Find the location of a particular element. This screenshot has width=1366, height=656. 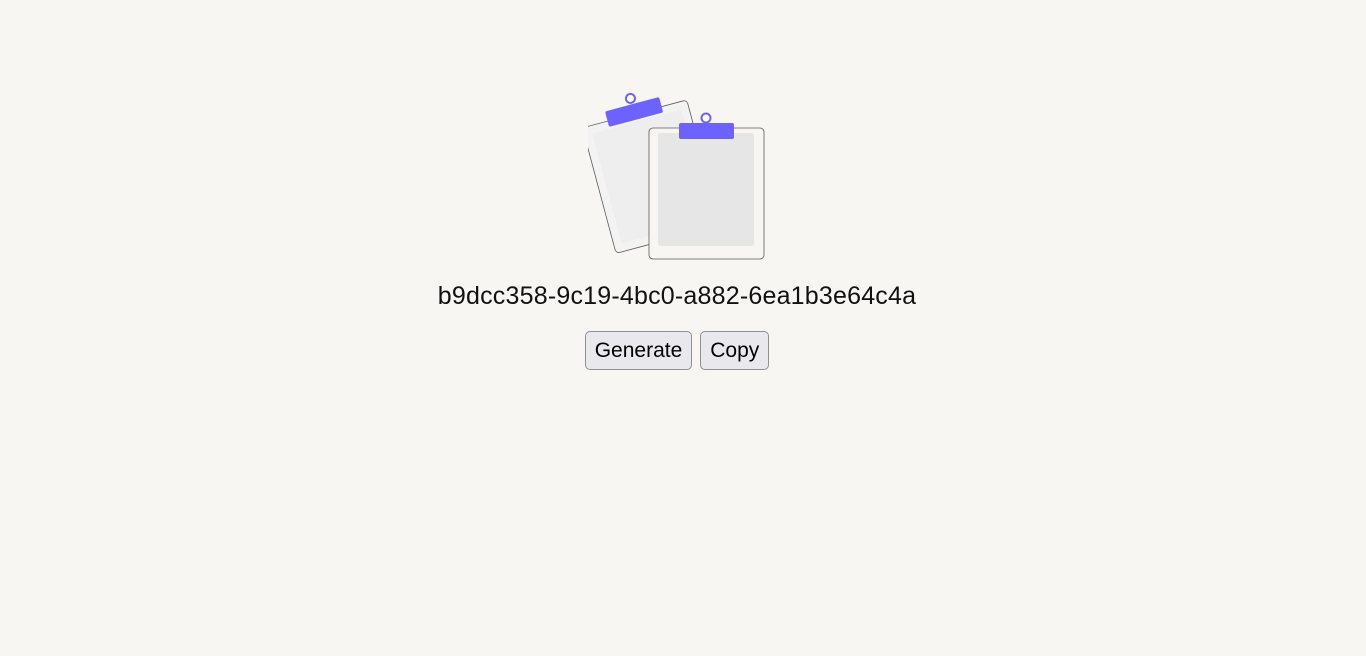

uuid-value: b9dcc358-9c19-4bc0-a882-6ea1b3e64c4a is located at coordinates (677, 296).